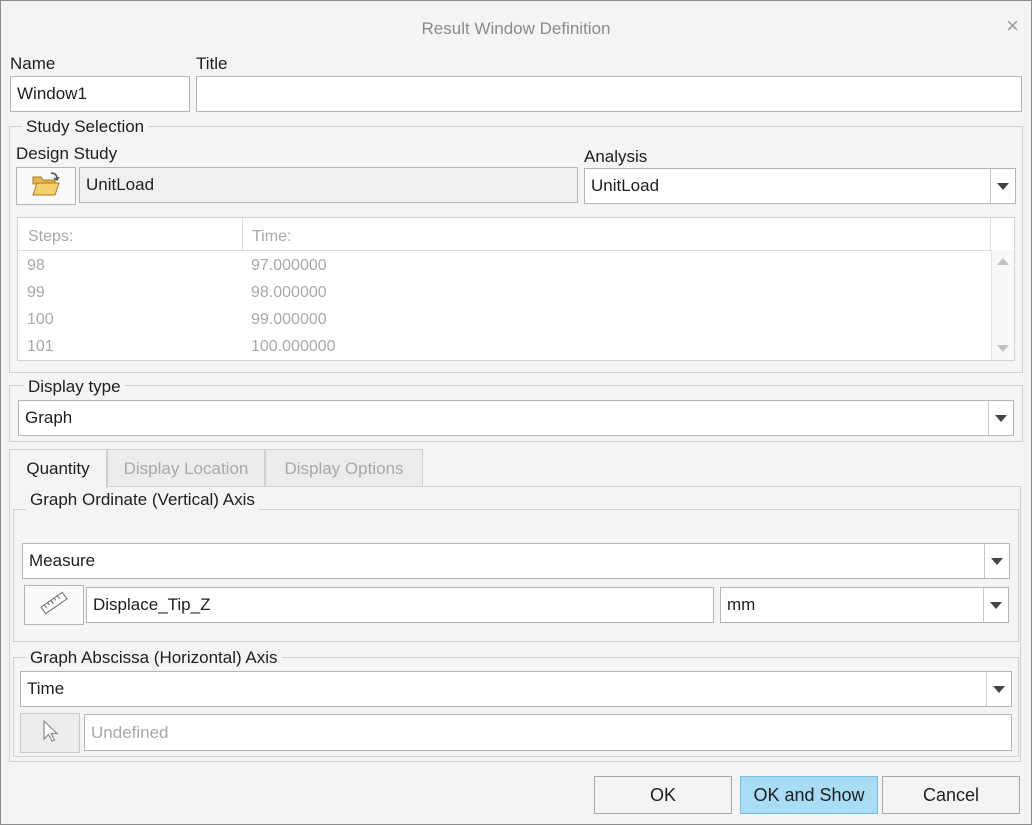 Image resolution: width=1032 pixels, height=825 pixels. Describe the element at coordinates (516, 418) in the screenshot. I see `display-type-select: Graph` at that location.